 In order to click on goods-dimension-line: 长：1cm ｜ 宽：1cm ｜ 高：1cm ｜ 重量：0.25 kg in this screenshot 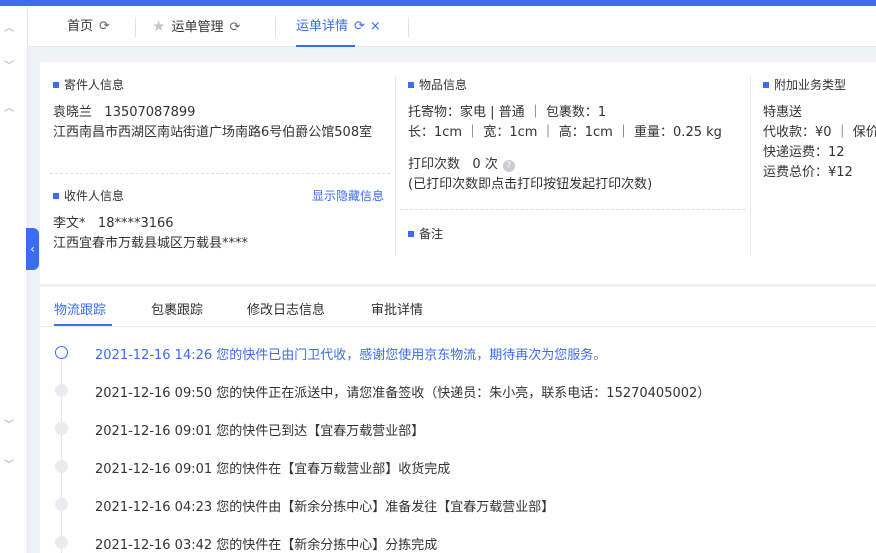, I will do `click(565, 132)`.